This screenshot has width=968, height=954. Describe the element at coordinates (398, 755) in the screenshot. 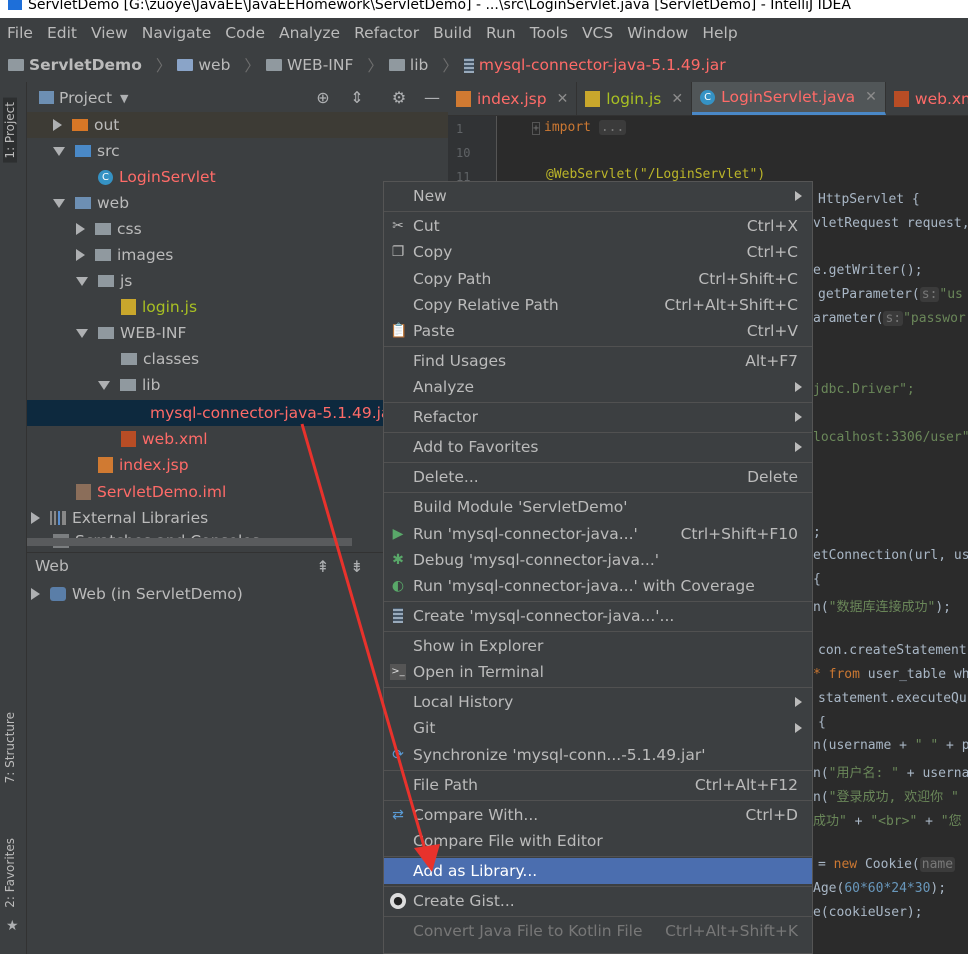

I see `sync-icon: ⟳` at that location.